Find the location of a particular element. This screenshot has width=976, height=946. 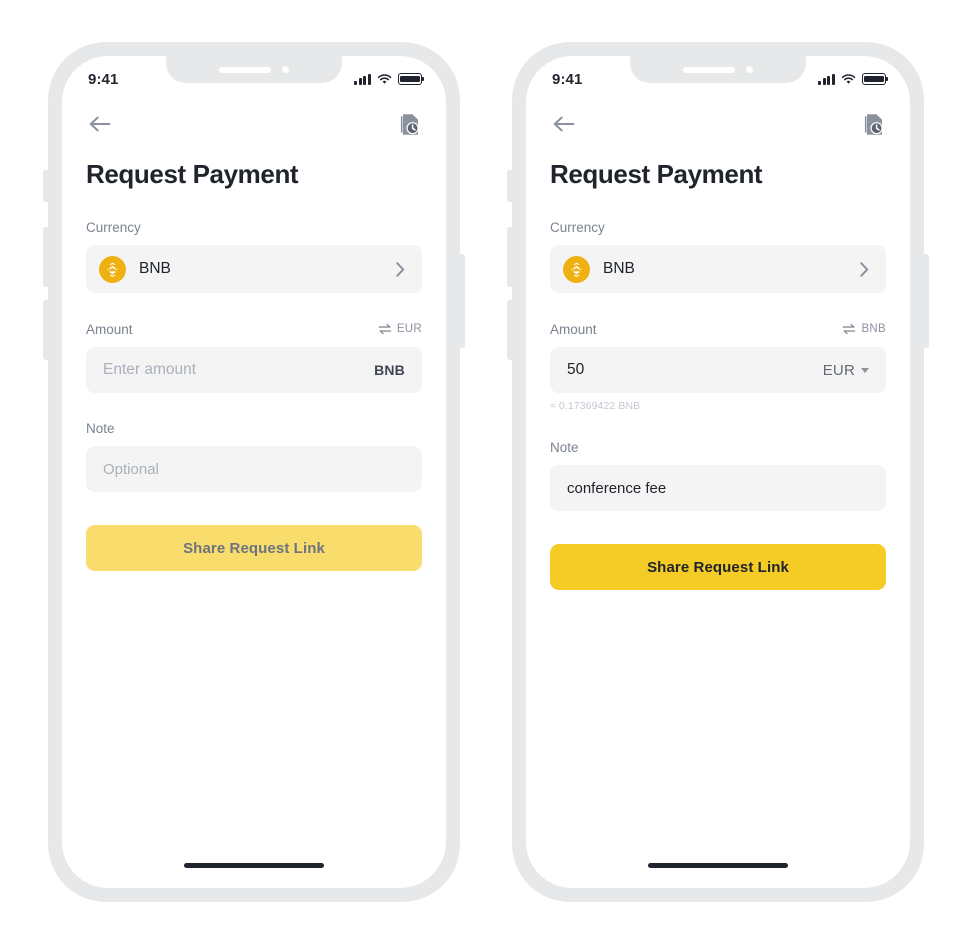

amount-label-row: Amount BNB is located at coordinates (718, 329).